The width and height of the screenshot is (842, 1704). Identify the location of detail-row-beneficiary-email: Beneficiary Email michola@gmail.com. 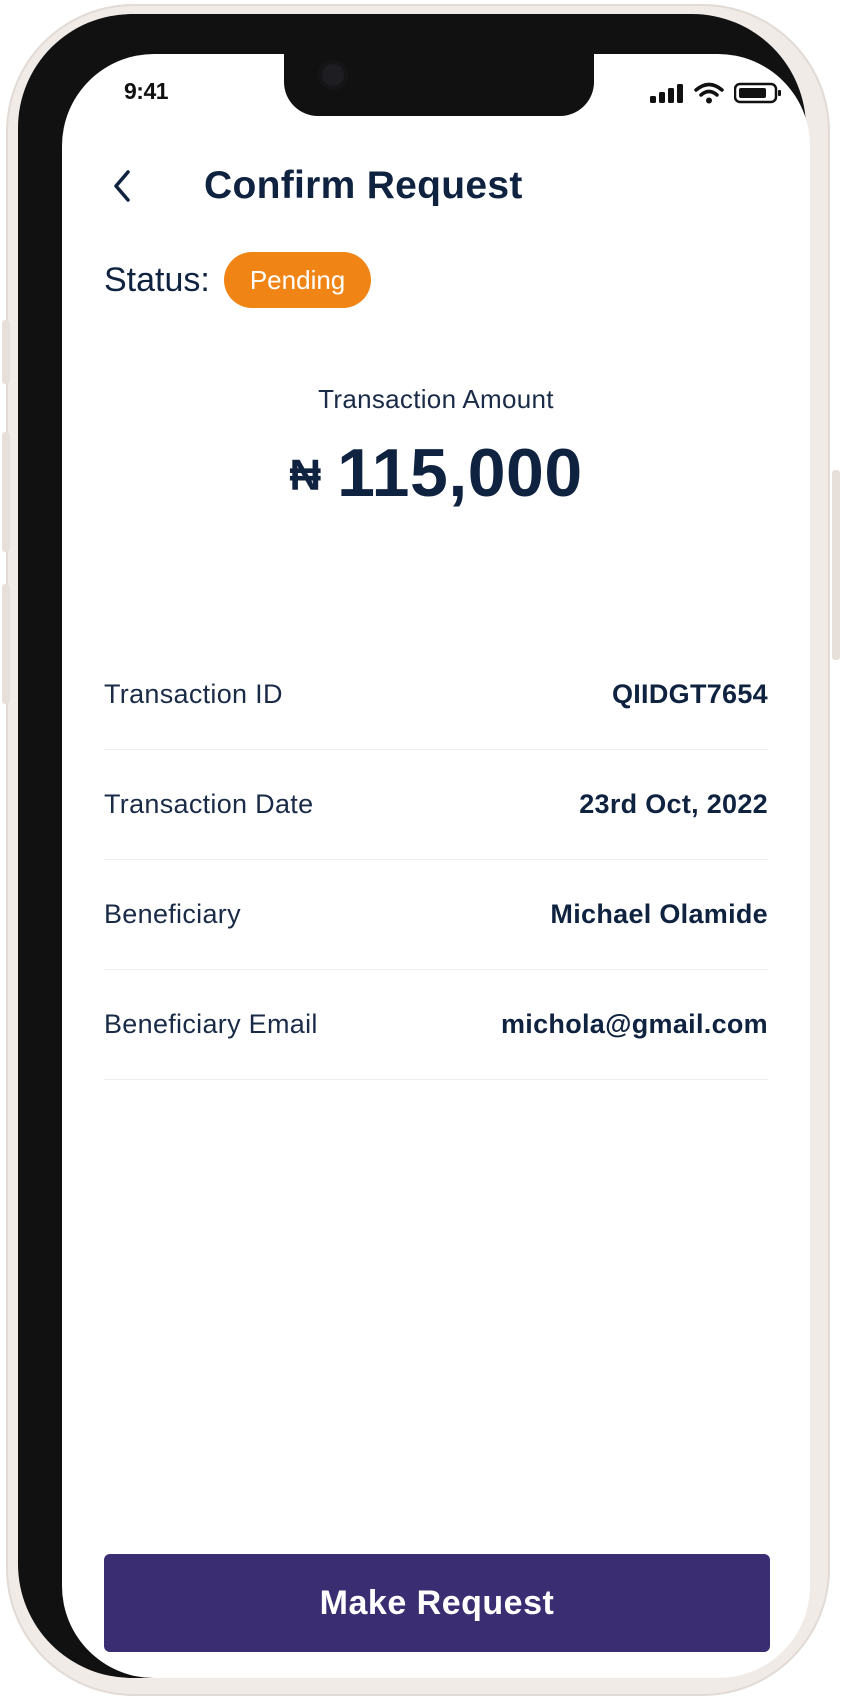
(436, 1025).